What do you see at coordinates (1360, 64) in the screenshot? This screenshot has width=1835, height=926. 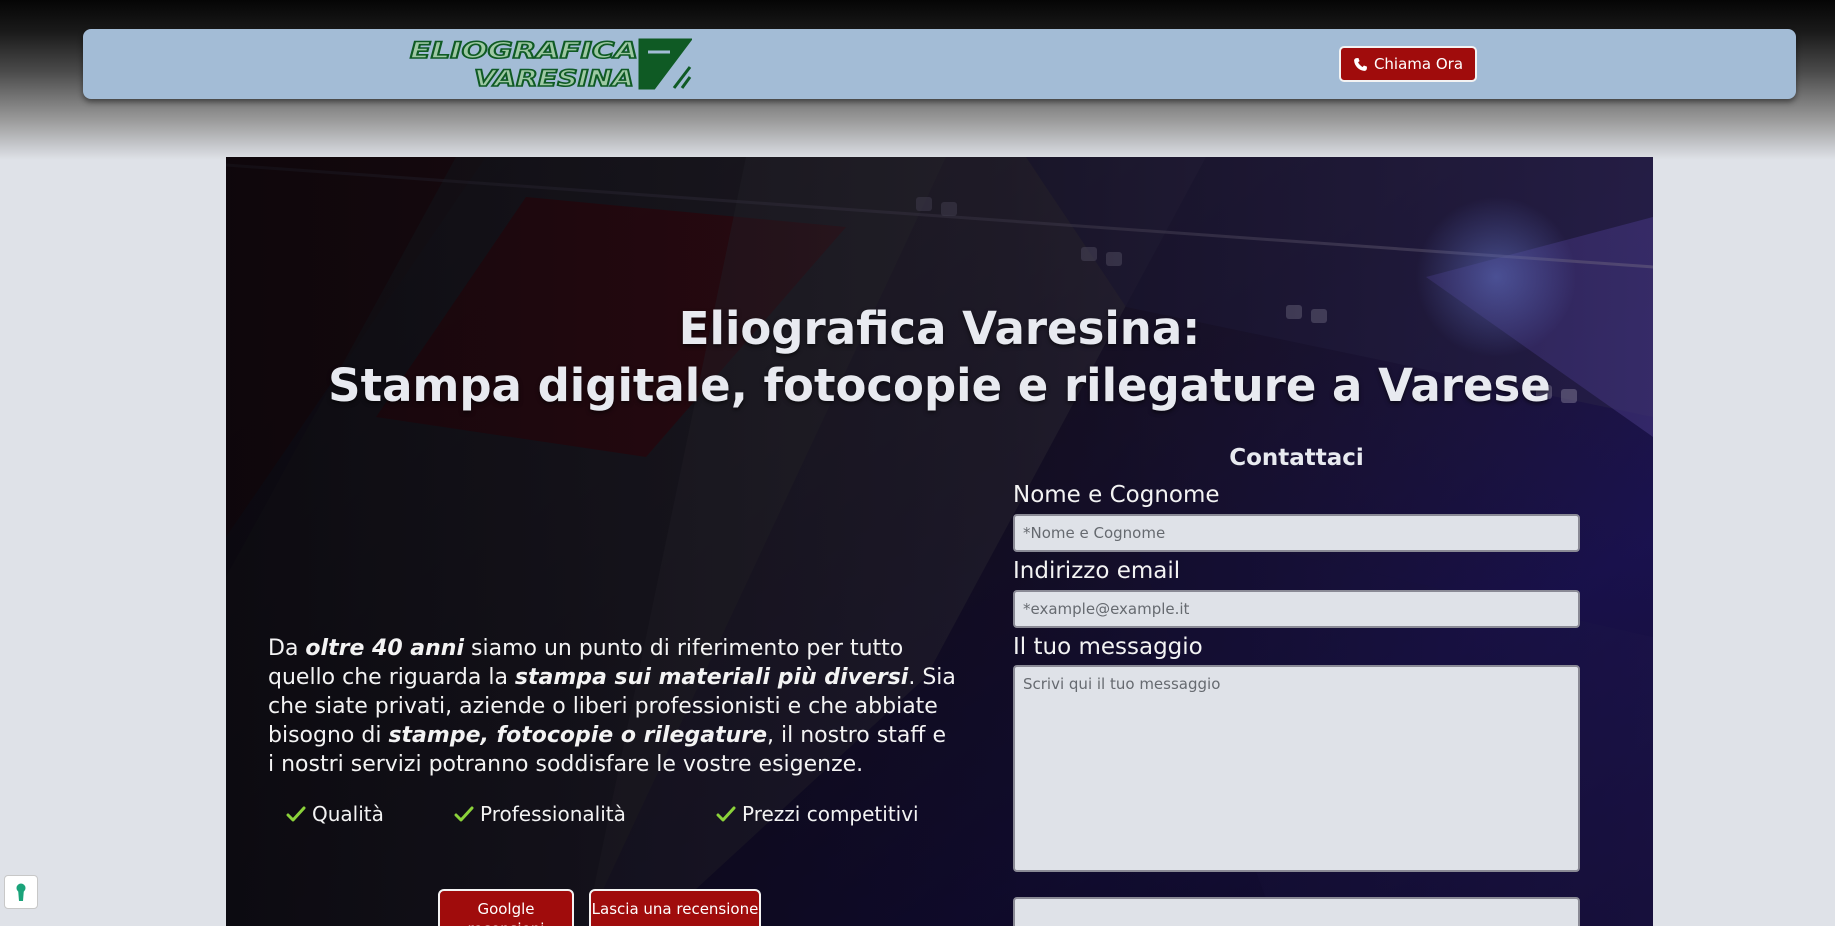 I see `phone-icon` at bounding box center [1360, 64].